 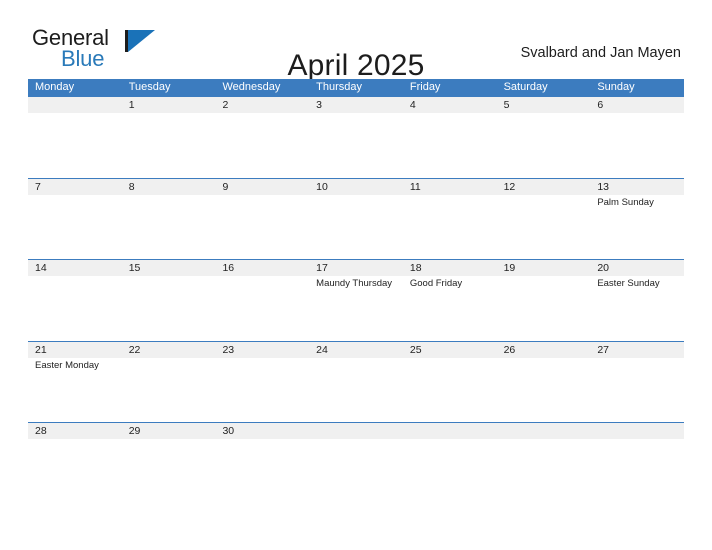 I want to click on calendar-week-row: 28 29 30, so click(x=356, y=463).